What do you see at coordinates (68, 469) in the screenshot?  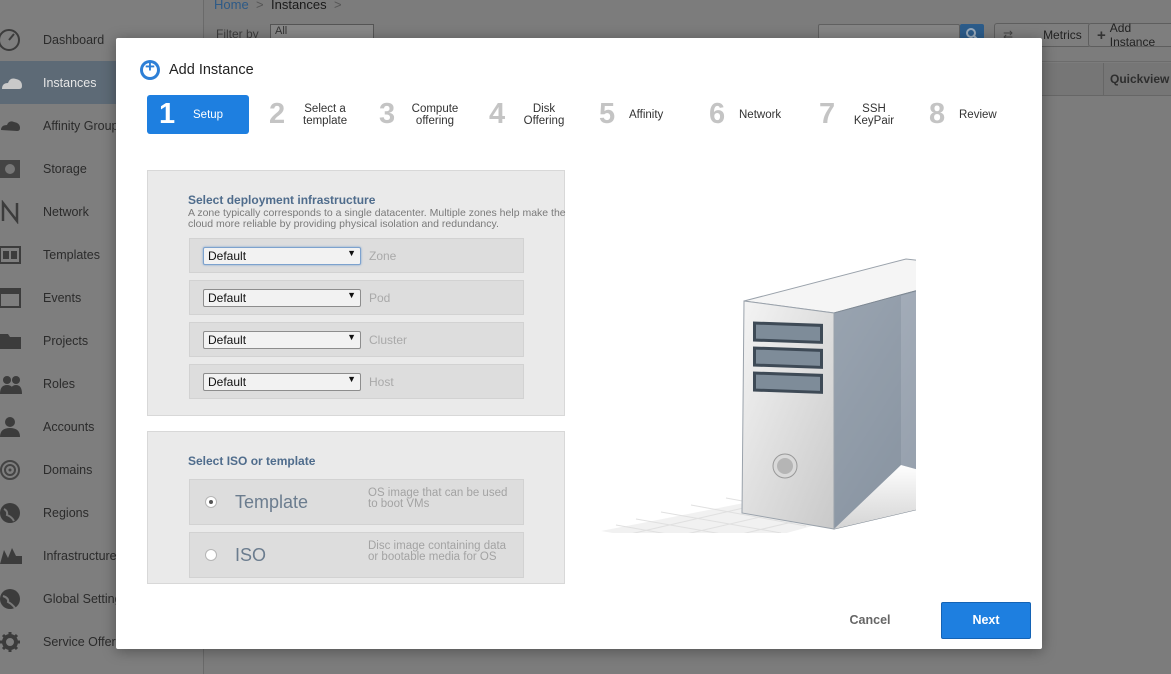 I see `sidebar-item-label: Domains` at bounding box center [68, 469].